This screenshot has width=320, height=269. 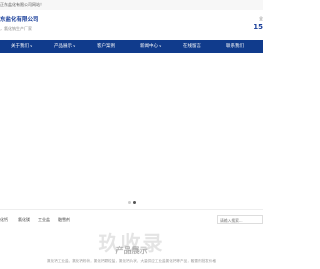 I want to click on section-title: 产品展示, so click(x=131, y=250).